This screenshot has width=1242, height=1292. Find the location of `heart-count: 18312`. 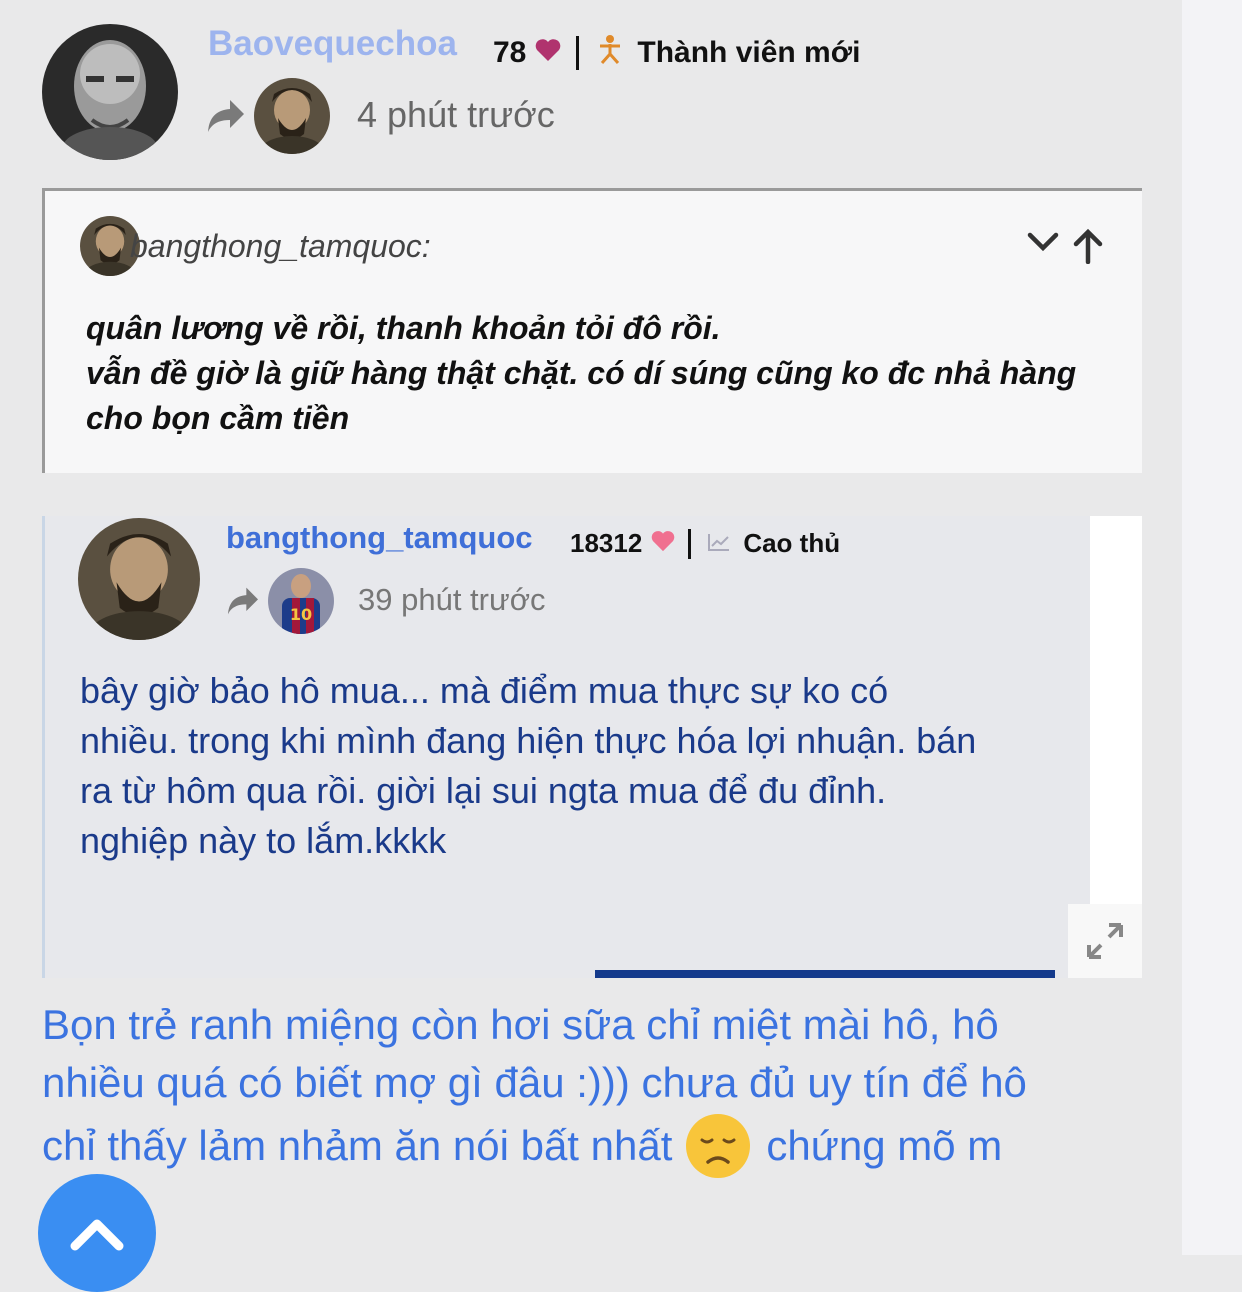

heart-count: 18312 is located at coordinates (606, 543).